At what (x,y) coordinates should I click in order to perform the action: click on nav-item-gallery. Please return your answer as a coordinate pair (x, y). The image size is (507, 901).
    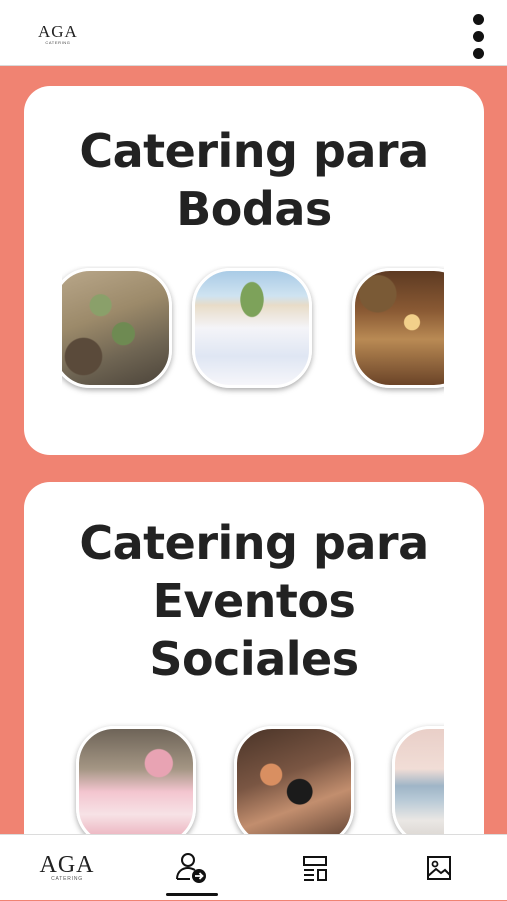
    Looking at the image, I should click on (439, 868).